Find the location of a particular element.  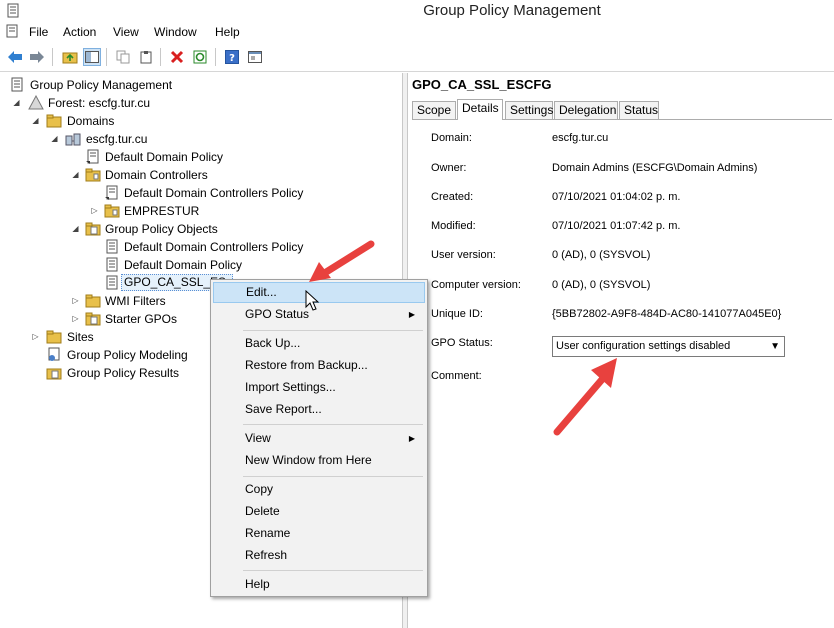

menu-action: Action is located at coordinates (79, 32).